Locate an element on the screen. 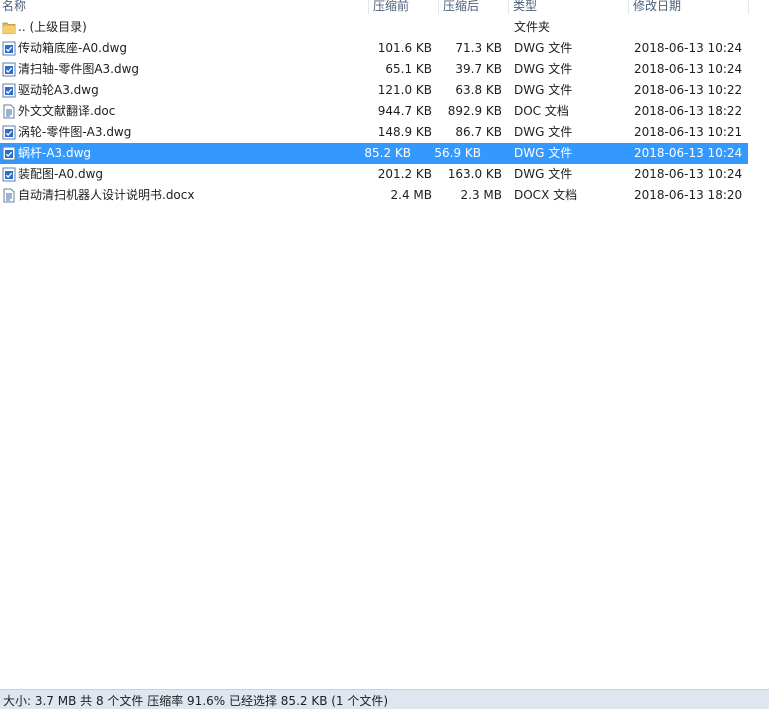 The width and height of the screenshot is (769, 712). file-modified-date: 2018-06-13 10:22 is located at coordinates (688, 90).